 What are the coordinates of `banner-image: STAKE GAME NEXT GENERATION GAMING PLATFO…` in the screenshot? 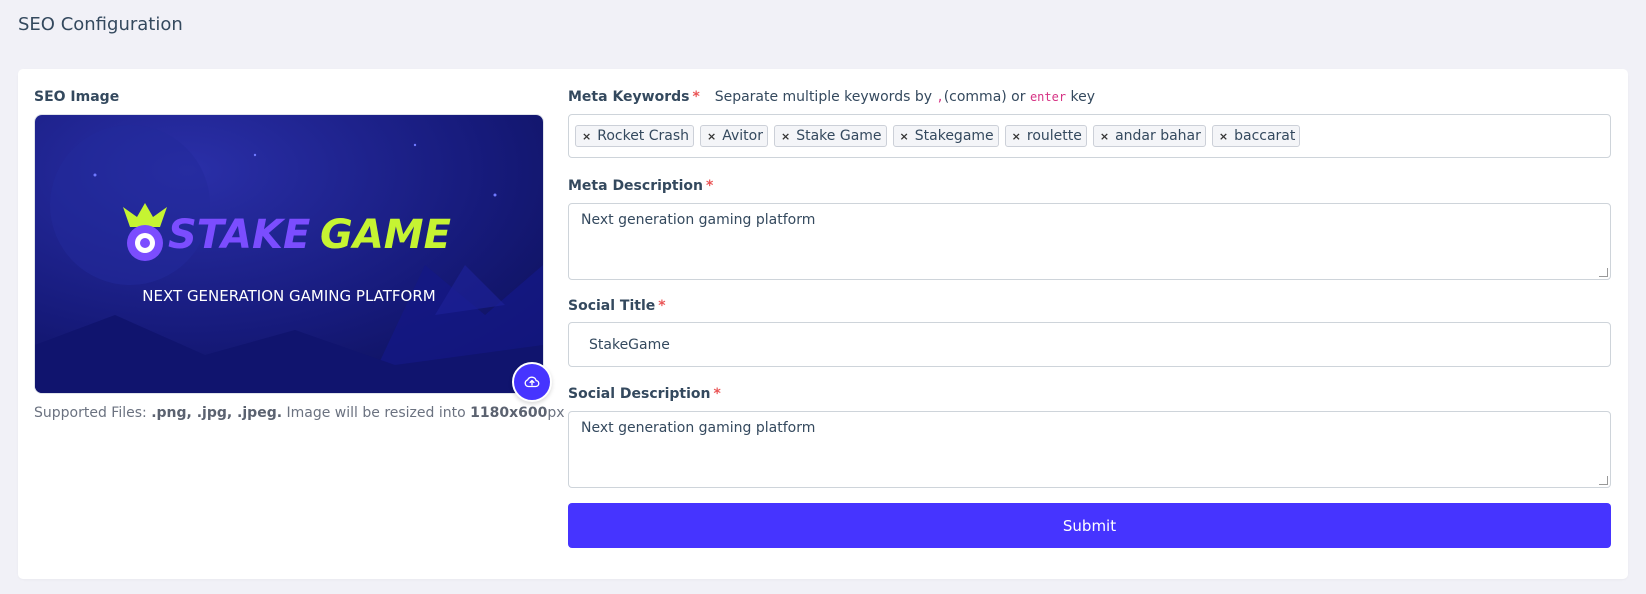 It's located at (289, 254).